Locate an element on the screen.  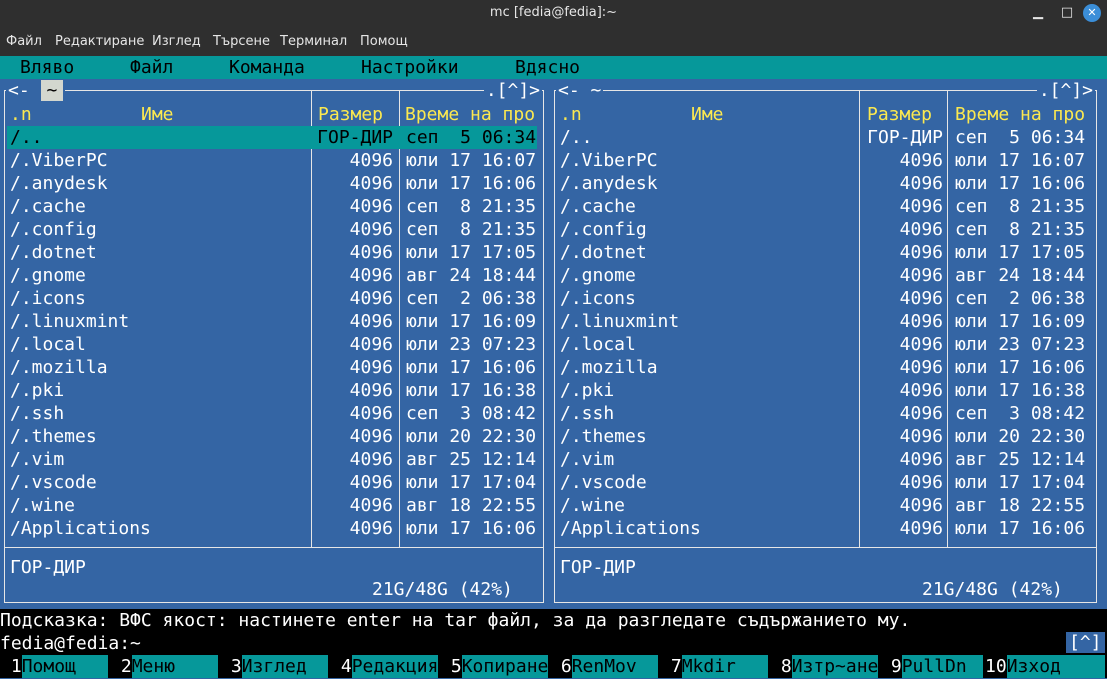
mc-menubar: Вляво Файл Команда Настройки Вдясно is located at coordinates (553, 67).